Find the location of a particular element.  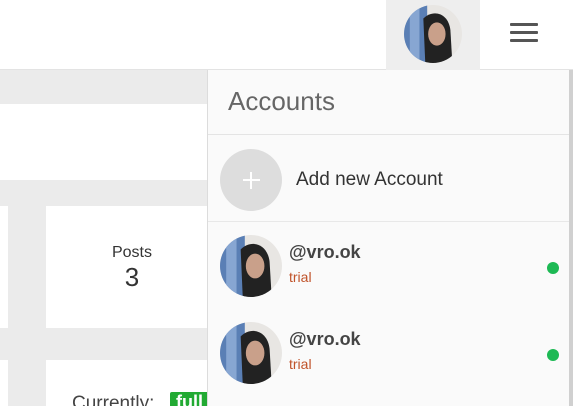

account-switcher-button is located at coordinates (433, 35).